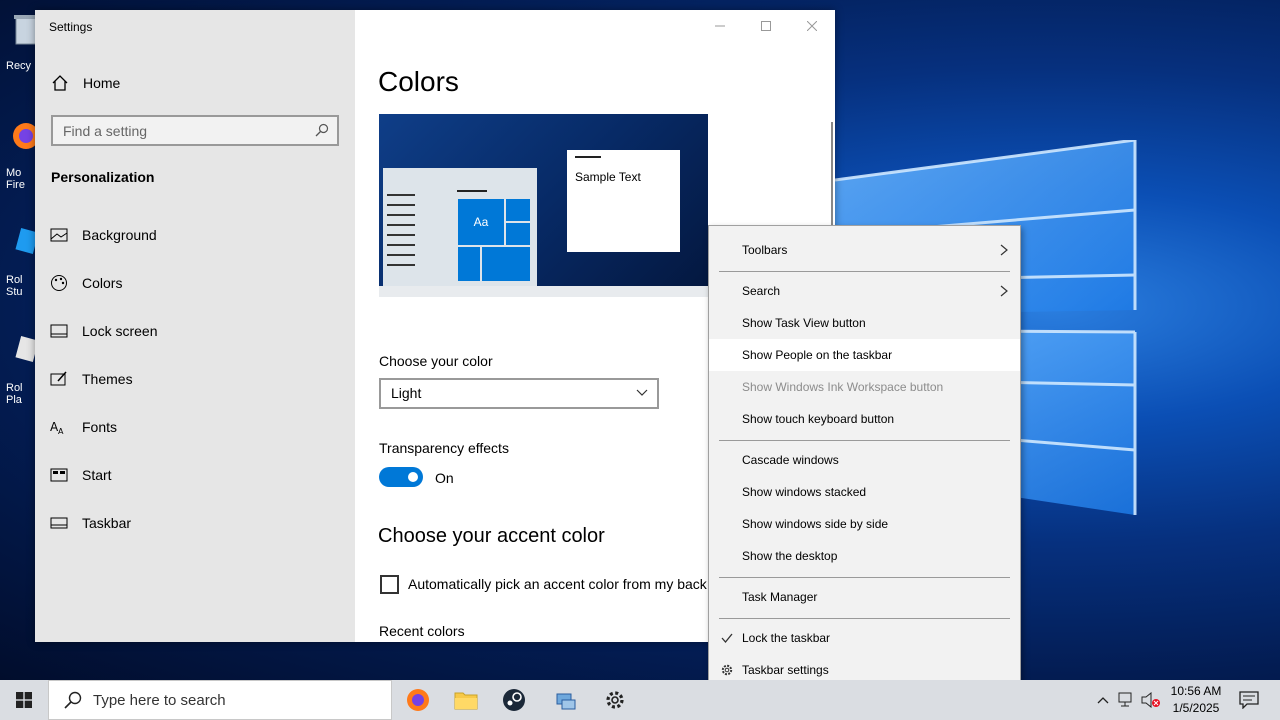 This screenshot has height=720, width=1280. Describe the element at coordinates (519, 393) in the screenshot. I see `choose-color-dropdown: Light` at that location.